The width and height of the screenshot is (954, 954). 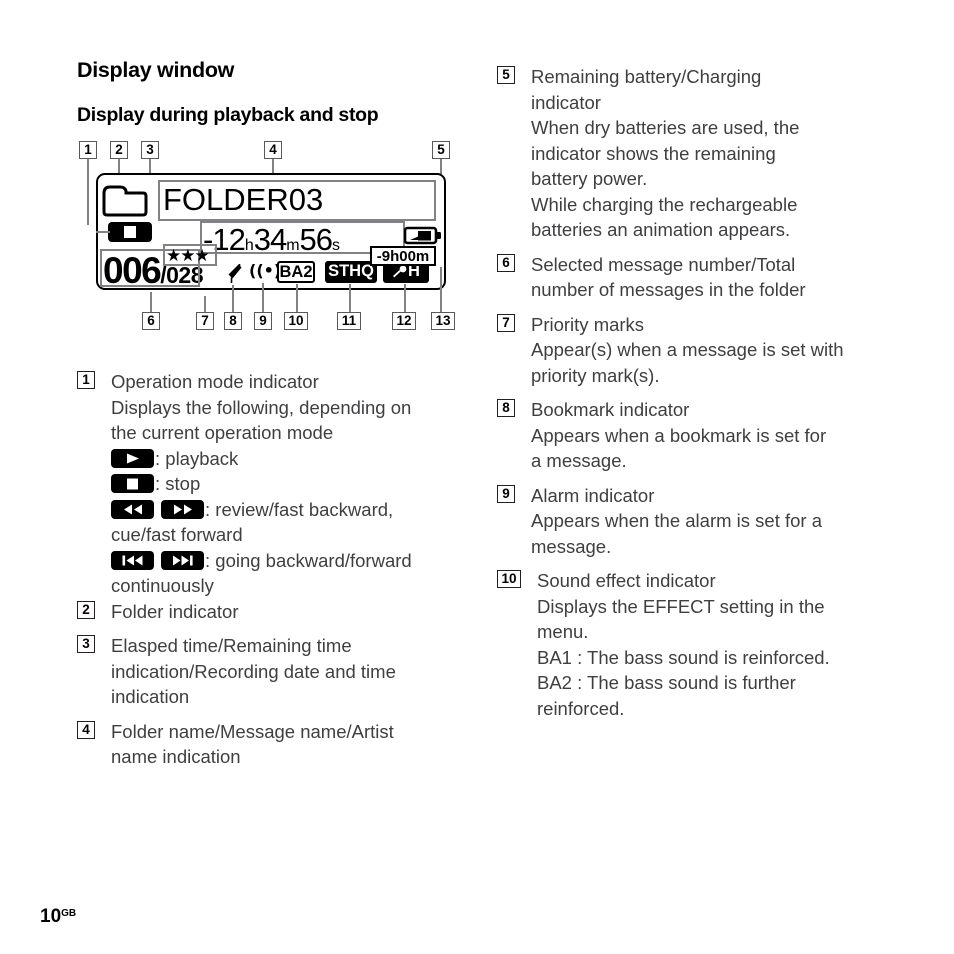 What do you see at coordinates (175, 611) in the screenshot?
I see `item-title-2: Folder indicator` at bounding box center [175, 611].